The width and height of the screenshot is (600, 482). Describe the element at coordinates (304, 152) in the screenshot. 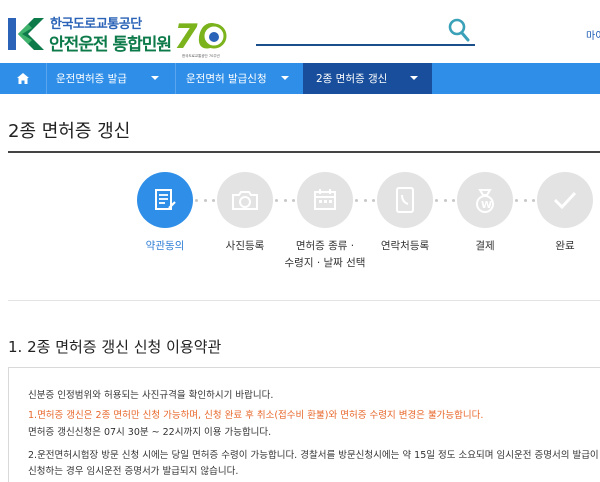

I see `title-divider` at that location.